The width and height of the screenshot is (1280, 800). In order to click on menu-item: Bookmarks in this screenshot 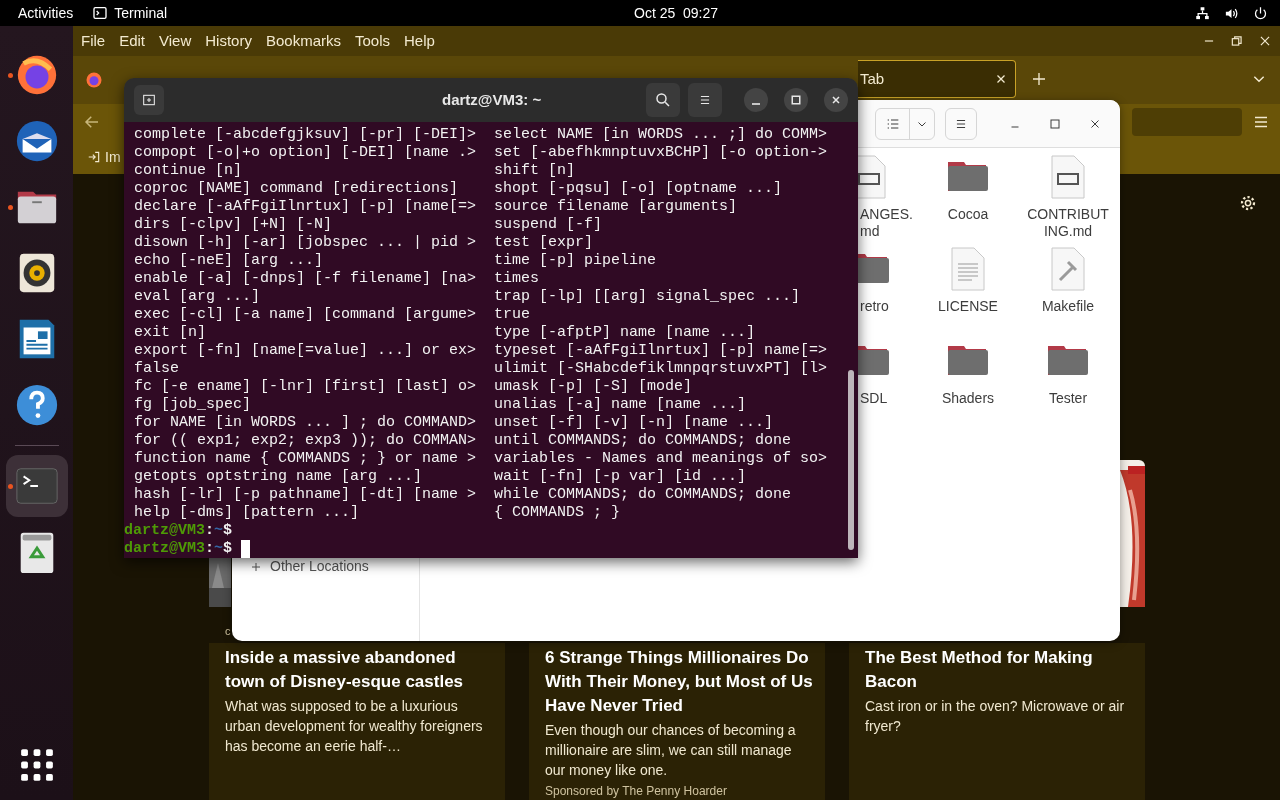, I will do `click(303, 41)`.